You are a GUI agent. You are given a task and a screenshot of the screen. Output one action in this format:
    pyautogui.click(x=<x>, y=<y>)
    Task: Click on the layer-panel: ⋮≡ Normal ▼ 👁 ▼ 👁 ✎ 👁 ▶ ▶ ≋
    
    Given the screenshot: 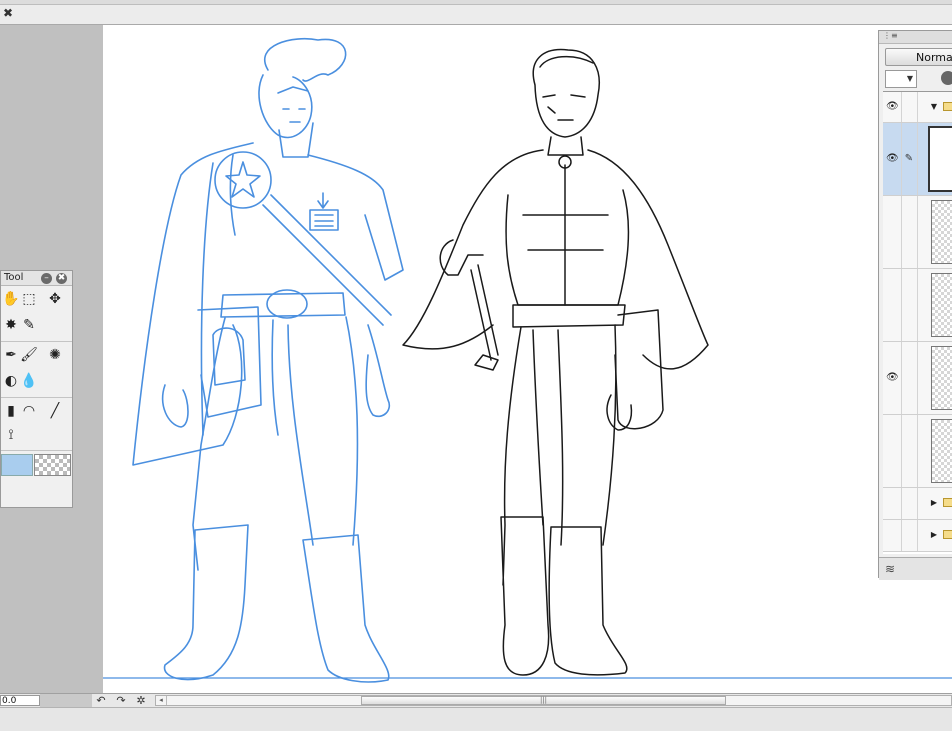 What is the action you would take?
    pyautogui.click(x=915, y=305)
    